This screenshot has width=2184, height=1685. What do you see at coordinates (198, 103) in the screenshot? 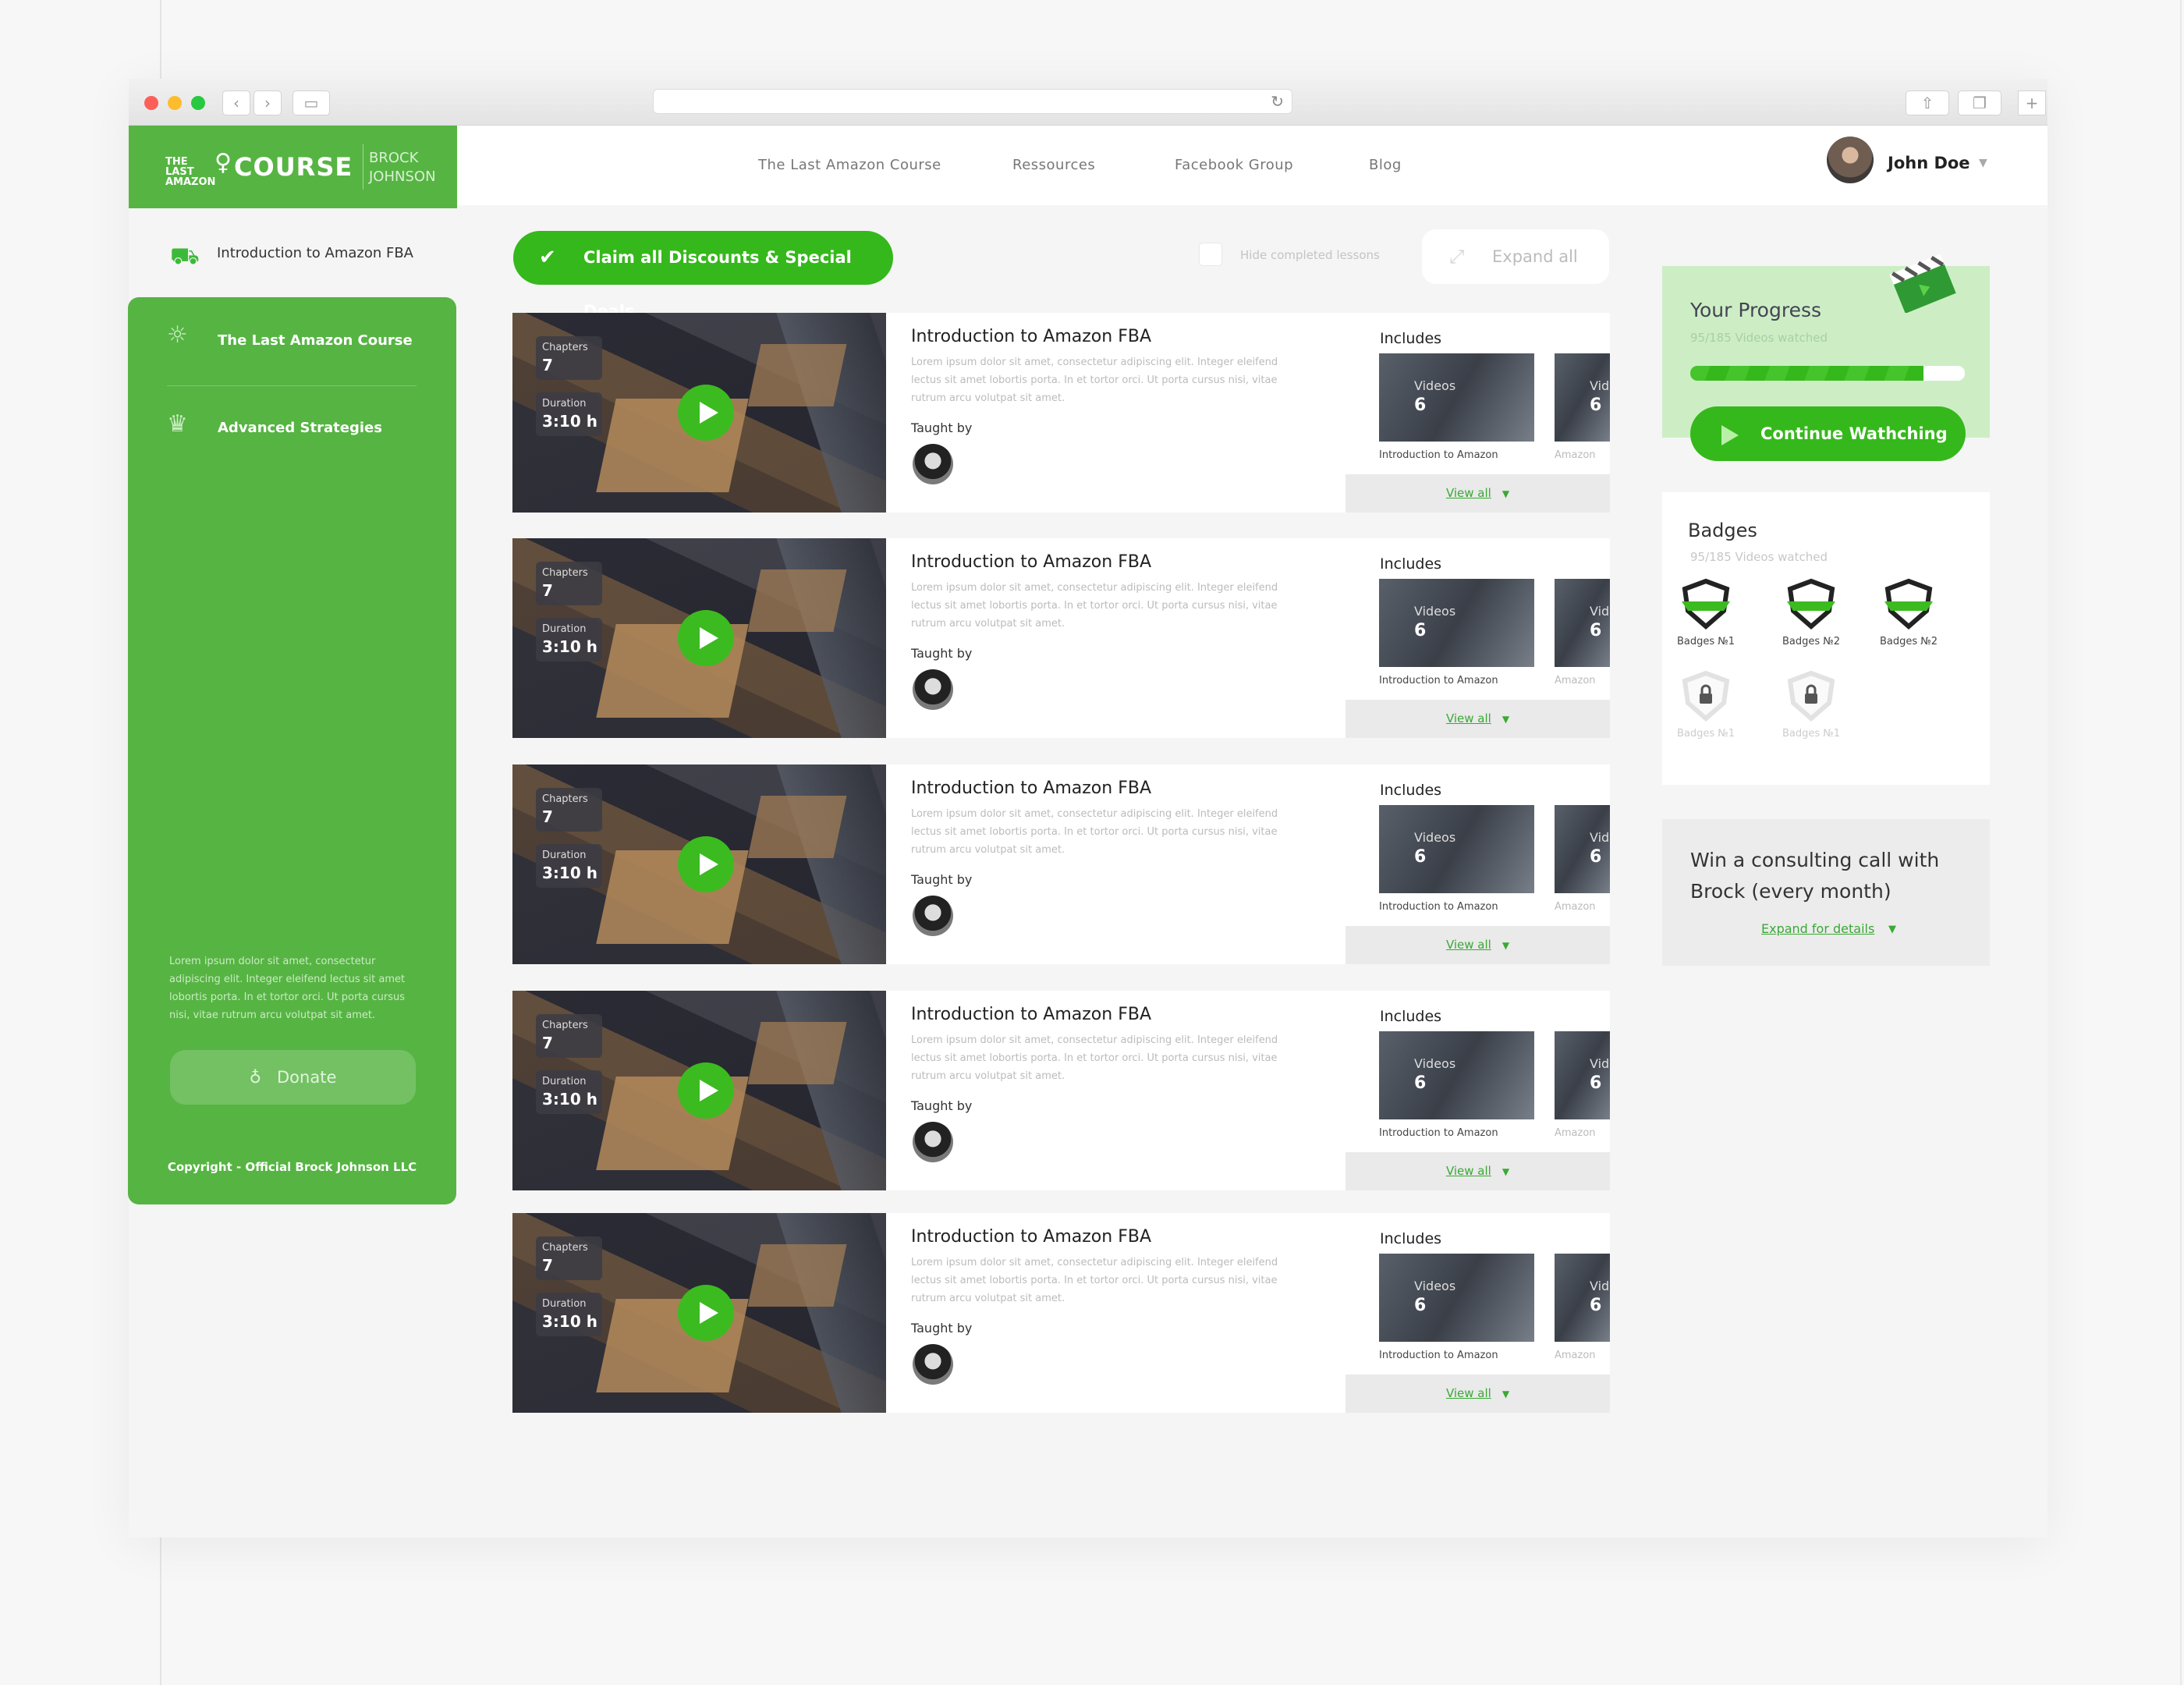
I see `maximize-window-dot` at bounding box center [198, 103].